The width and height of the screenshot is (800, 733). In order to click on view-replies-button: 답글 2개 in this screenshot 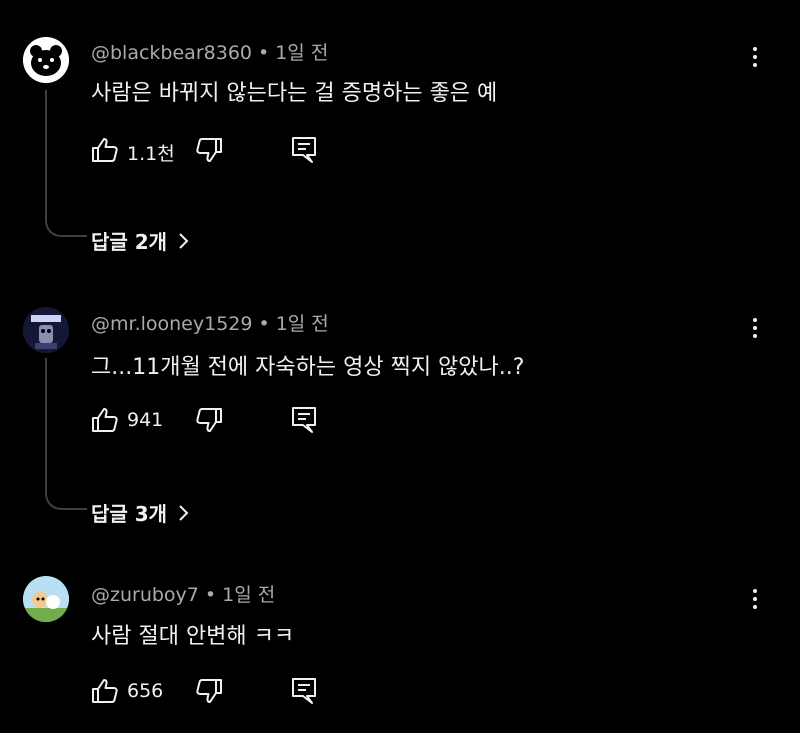, I will do `click(140, 240)`.